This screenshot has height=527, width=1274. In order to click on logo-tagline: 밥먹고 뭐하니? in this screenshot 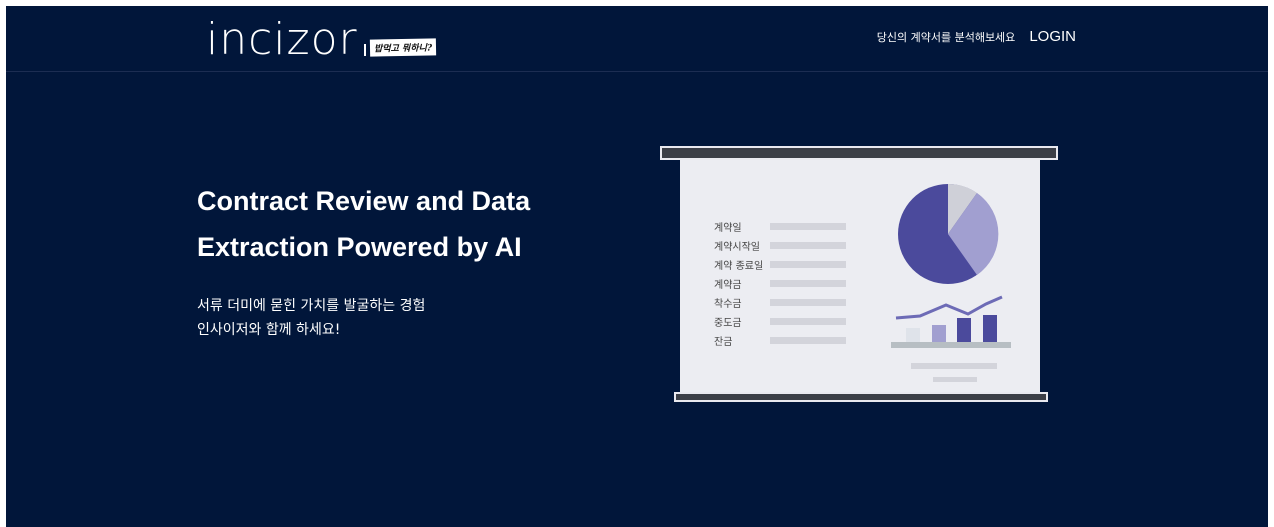, I will do `click(402, 47)`.